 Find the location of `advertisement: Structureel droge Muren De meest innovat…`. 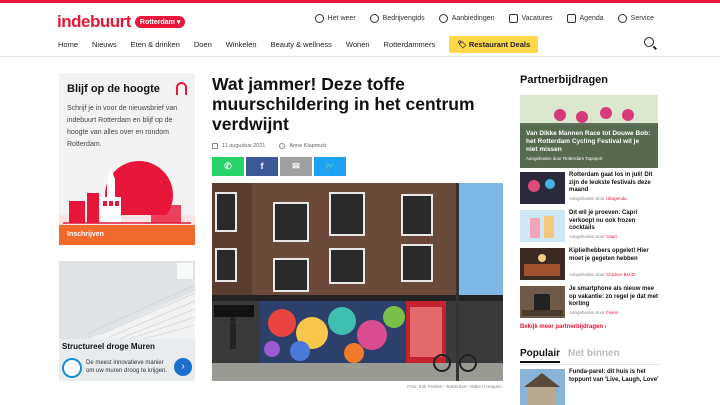

advertisement: Structureel droge Muren De meest innovat… is located at coordinates (127, 321).